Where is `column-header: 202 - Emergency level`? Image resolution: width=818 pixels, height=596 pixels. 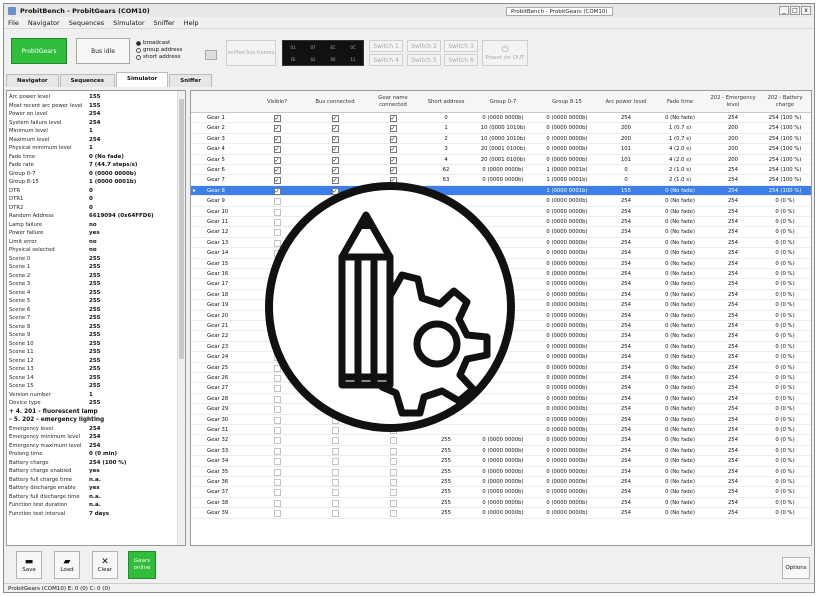 column-header: 202 - Emergency level is located at coordinates (733, 102).